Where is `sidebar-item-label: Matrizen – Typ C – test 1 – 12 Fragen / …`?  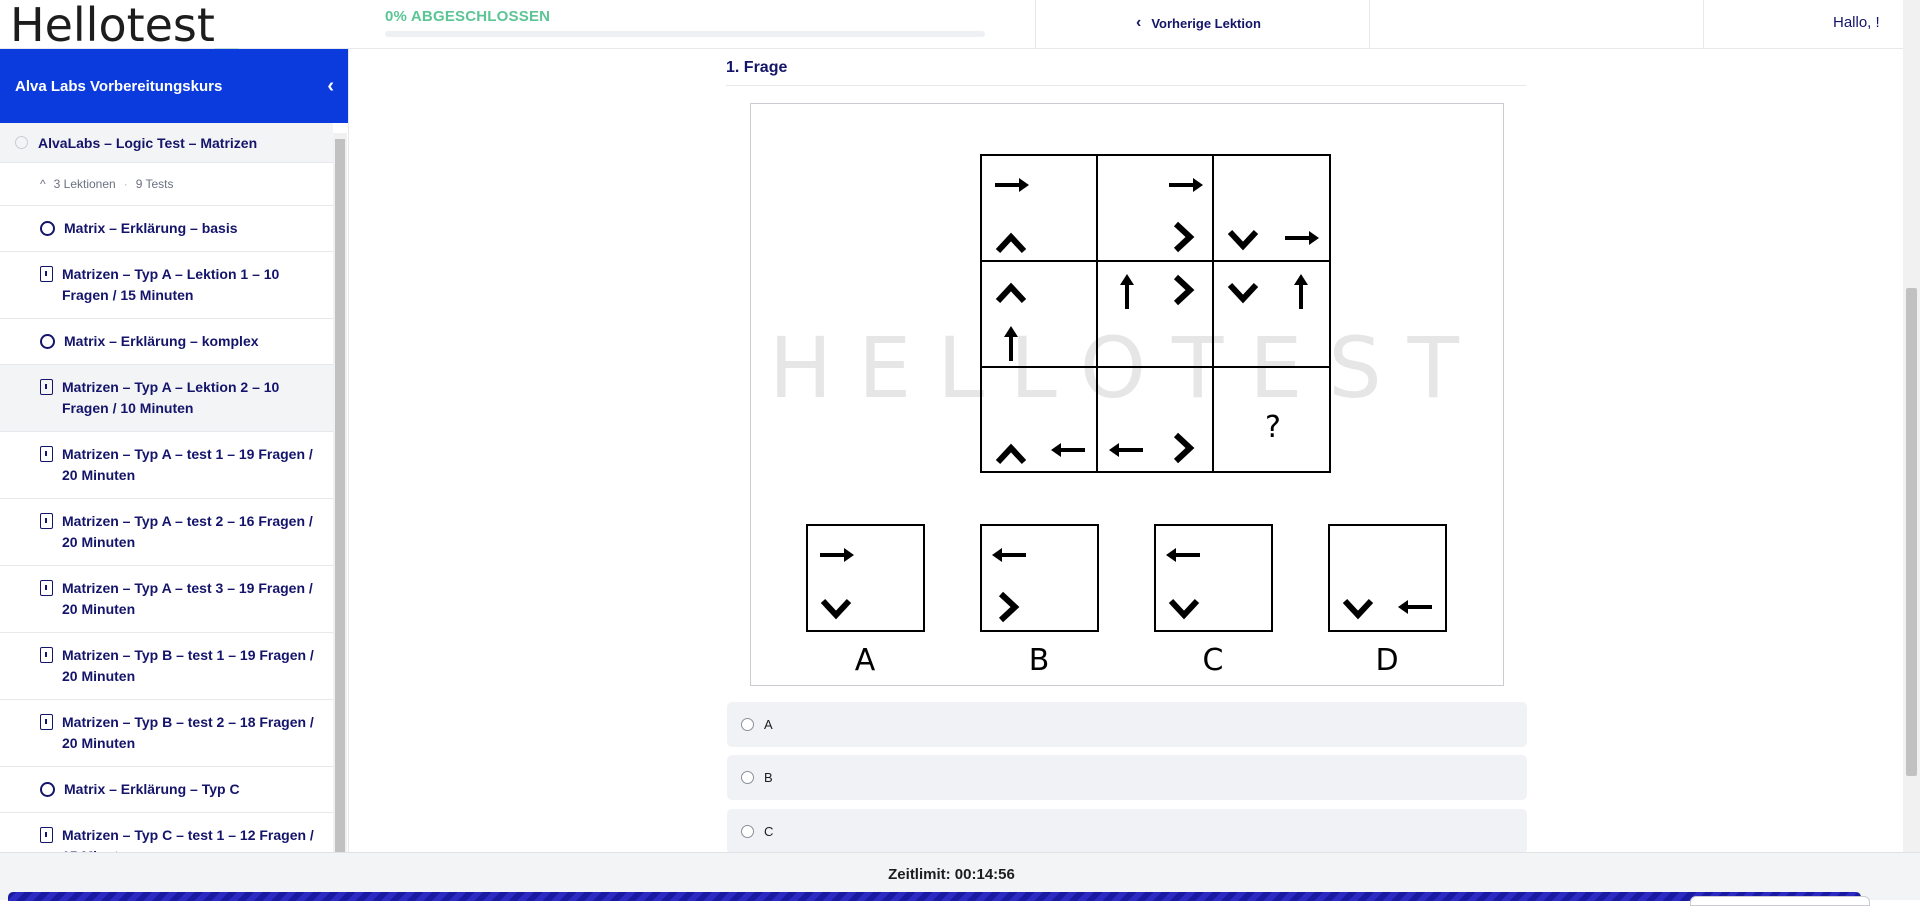 sidebar-item-label: Matrizen – Typ C – test 1 – 12 Fragen / … is located at coordinates (188, 839).